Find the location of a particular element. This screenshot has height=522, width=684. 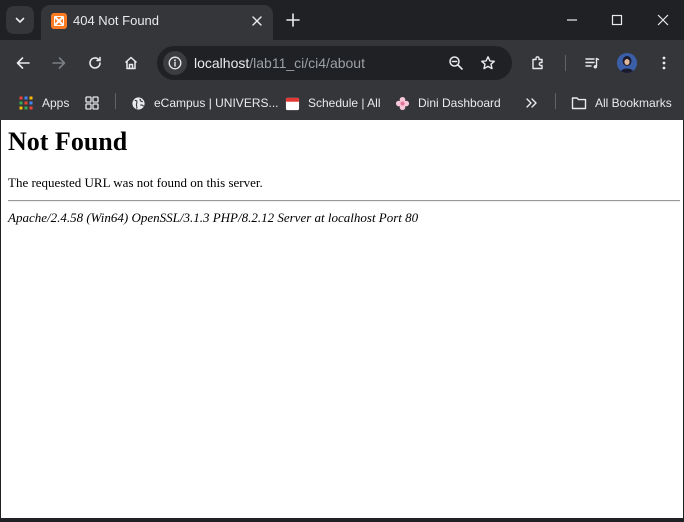

all-bookmarks-button: All Bookmarks is located at coordinates (621, 103).